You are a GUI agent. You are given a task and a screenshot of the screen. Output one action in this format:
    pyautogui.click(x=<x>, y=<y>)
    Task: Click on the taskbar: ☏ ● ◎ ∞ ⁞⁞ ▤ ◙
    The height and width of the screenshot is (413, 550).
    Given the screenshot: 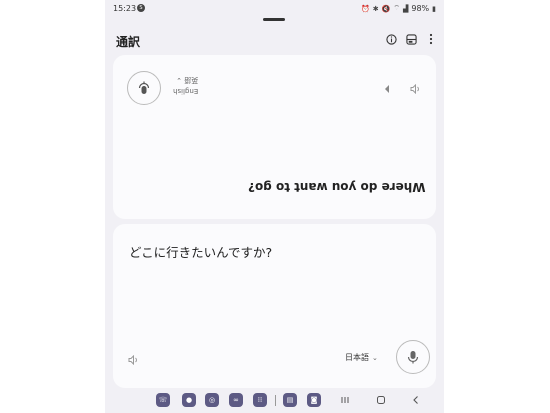 What is the action you would take?
    pyautogui.click(x=274, y=400)
    